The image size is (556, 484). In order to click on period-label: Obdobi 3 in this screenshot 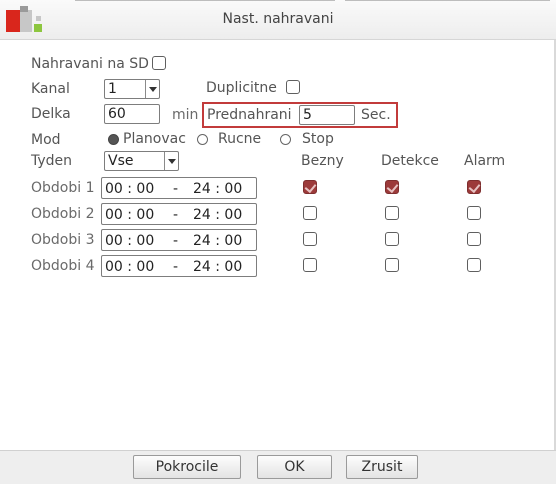, I will do `click(63, 240)`.